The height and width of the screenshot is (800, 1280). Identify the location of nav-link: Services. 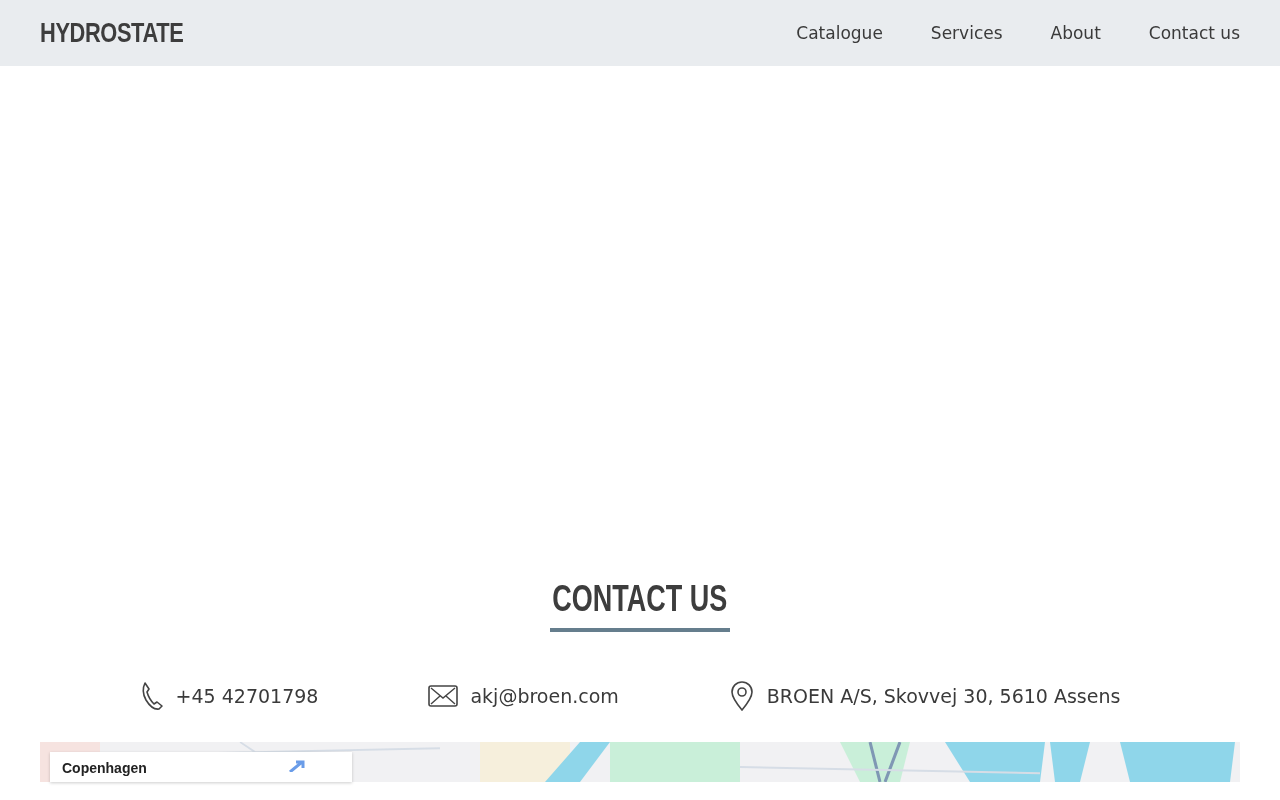
(966, 33).